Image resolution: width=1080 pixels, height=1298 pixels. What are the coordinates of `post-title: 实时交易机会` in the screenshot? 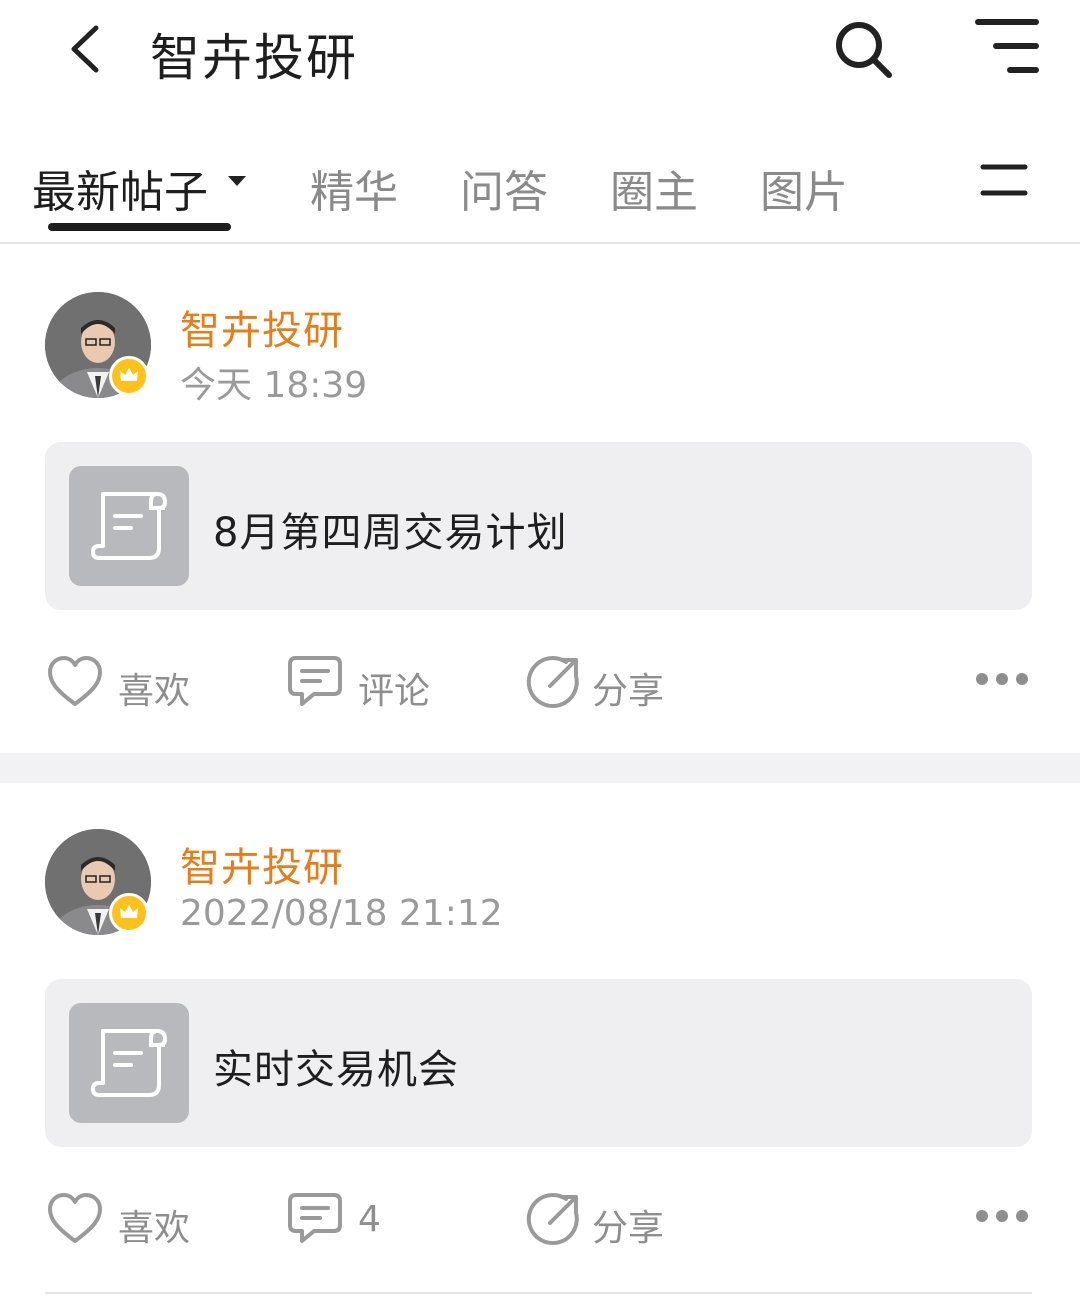 It's located at (336, 1070).